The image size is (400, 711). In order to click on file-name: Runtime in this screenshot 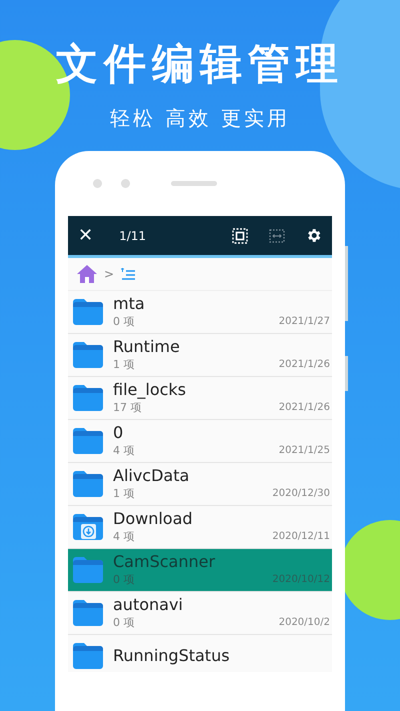, I will do `click(147, 346)`.